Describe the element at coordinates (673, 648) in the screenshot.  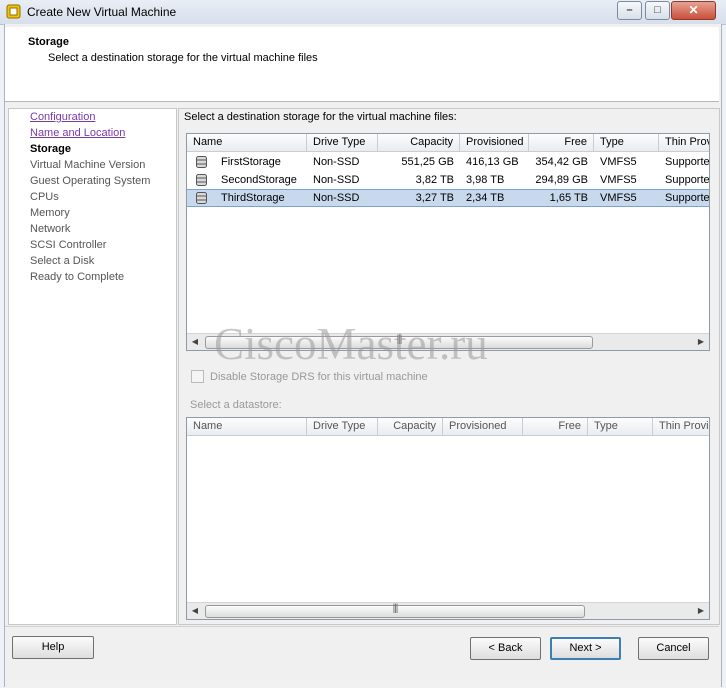
I see `cancel-button: Cancel` at that location.